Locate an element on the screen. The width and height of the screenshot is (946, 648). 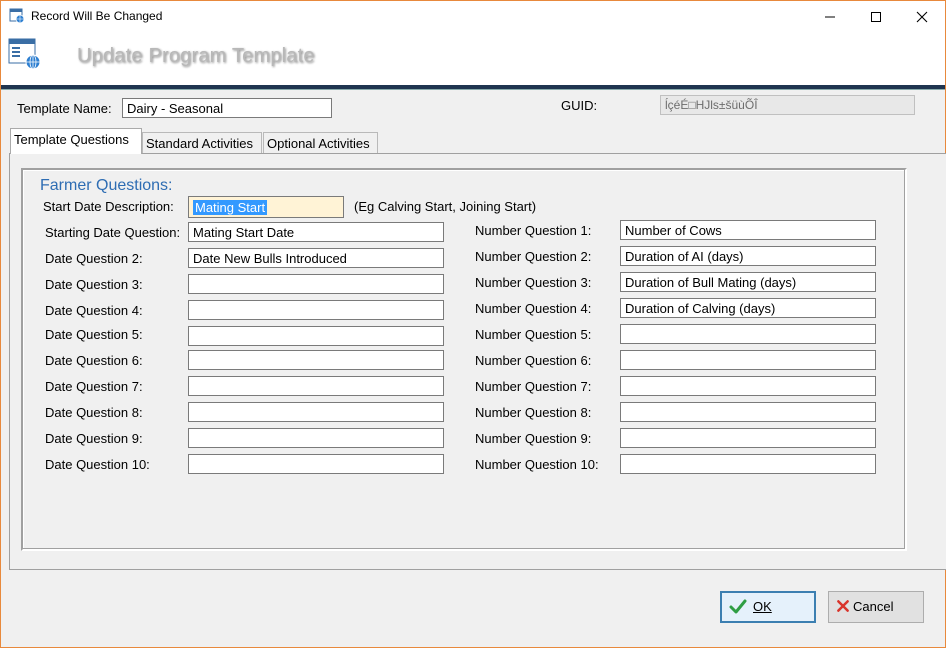
title-bar: Record Will Be Changed is located at coordinates (473, 16).